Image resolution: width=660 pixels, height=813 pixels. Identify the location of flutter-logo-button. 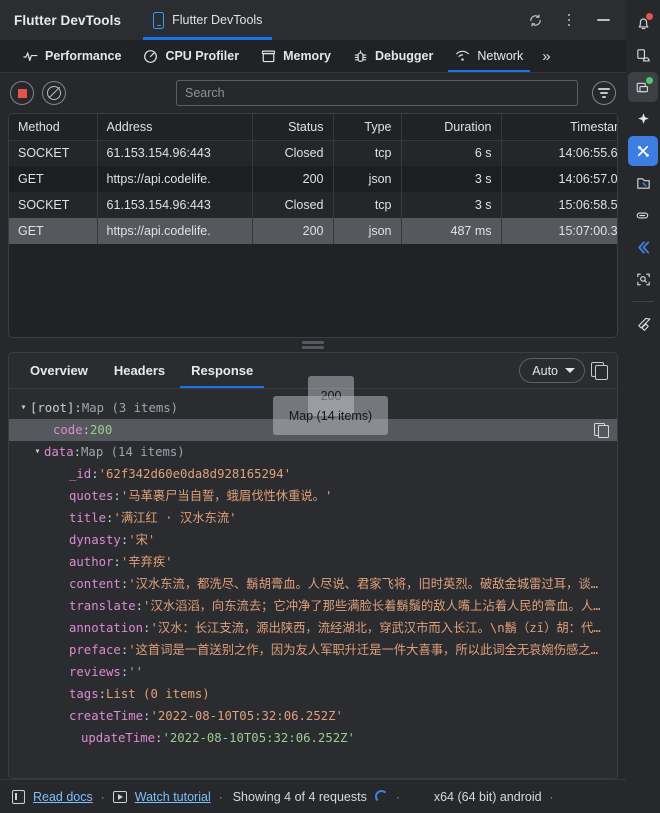
(643, 324).